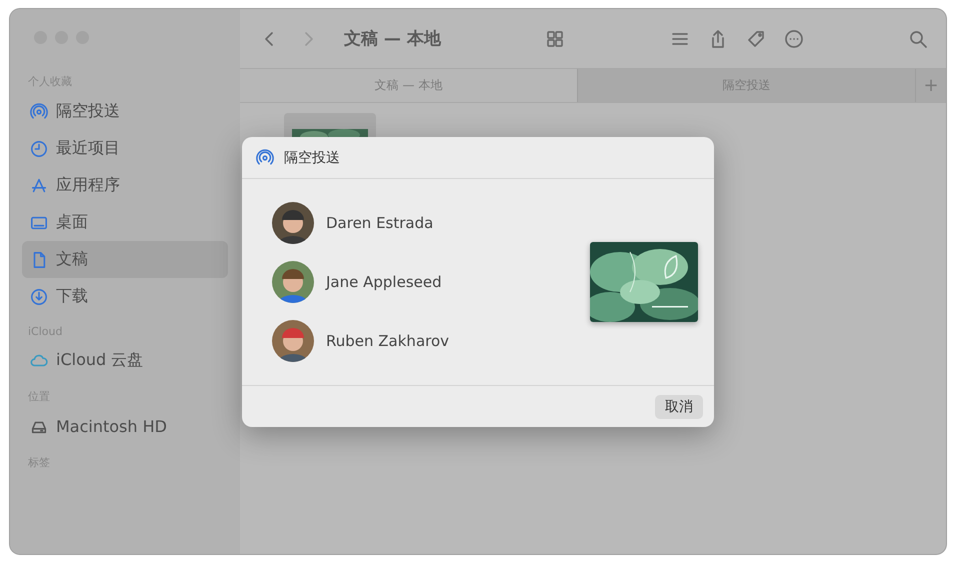 The width and height of the screenshot is (957, 565). I want to click on sidebar-item: iCloud 云盘, so click(125, 360).